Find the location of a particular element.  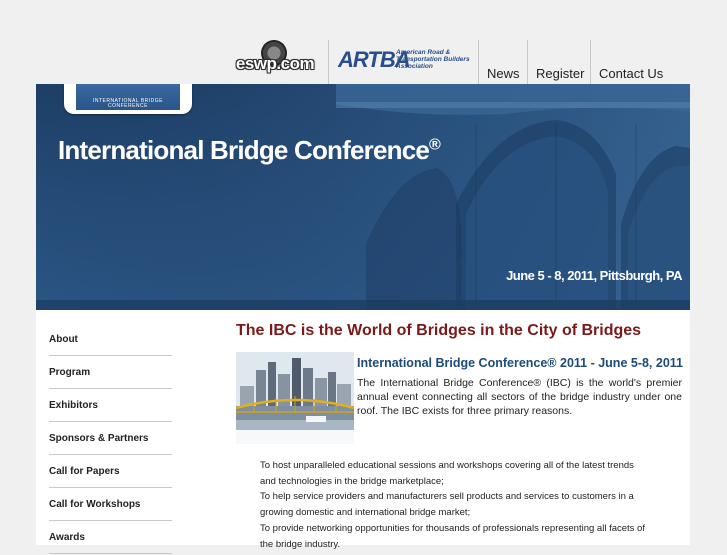

eswp-logo: eswp.com is located at coordinates (275, 58).